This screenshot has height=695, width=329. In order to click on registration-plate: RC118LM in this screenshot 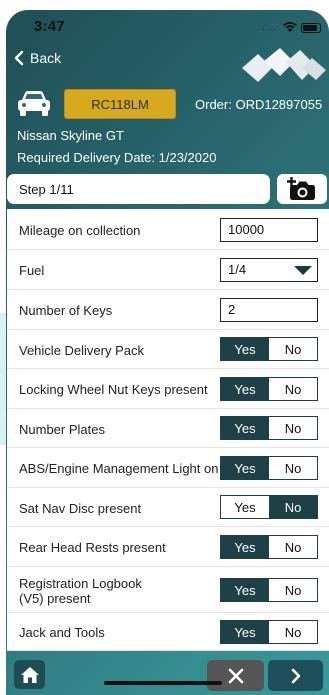, I will do `click(120, 104)`.